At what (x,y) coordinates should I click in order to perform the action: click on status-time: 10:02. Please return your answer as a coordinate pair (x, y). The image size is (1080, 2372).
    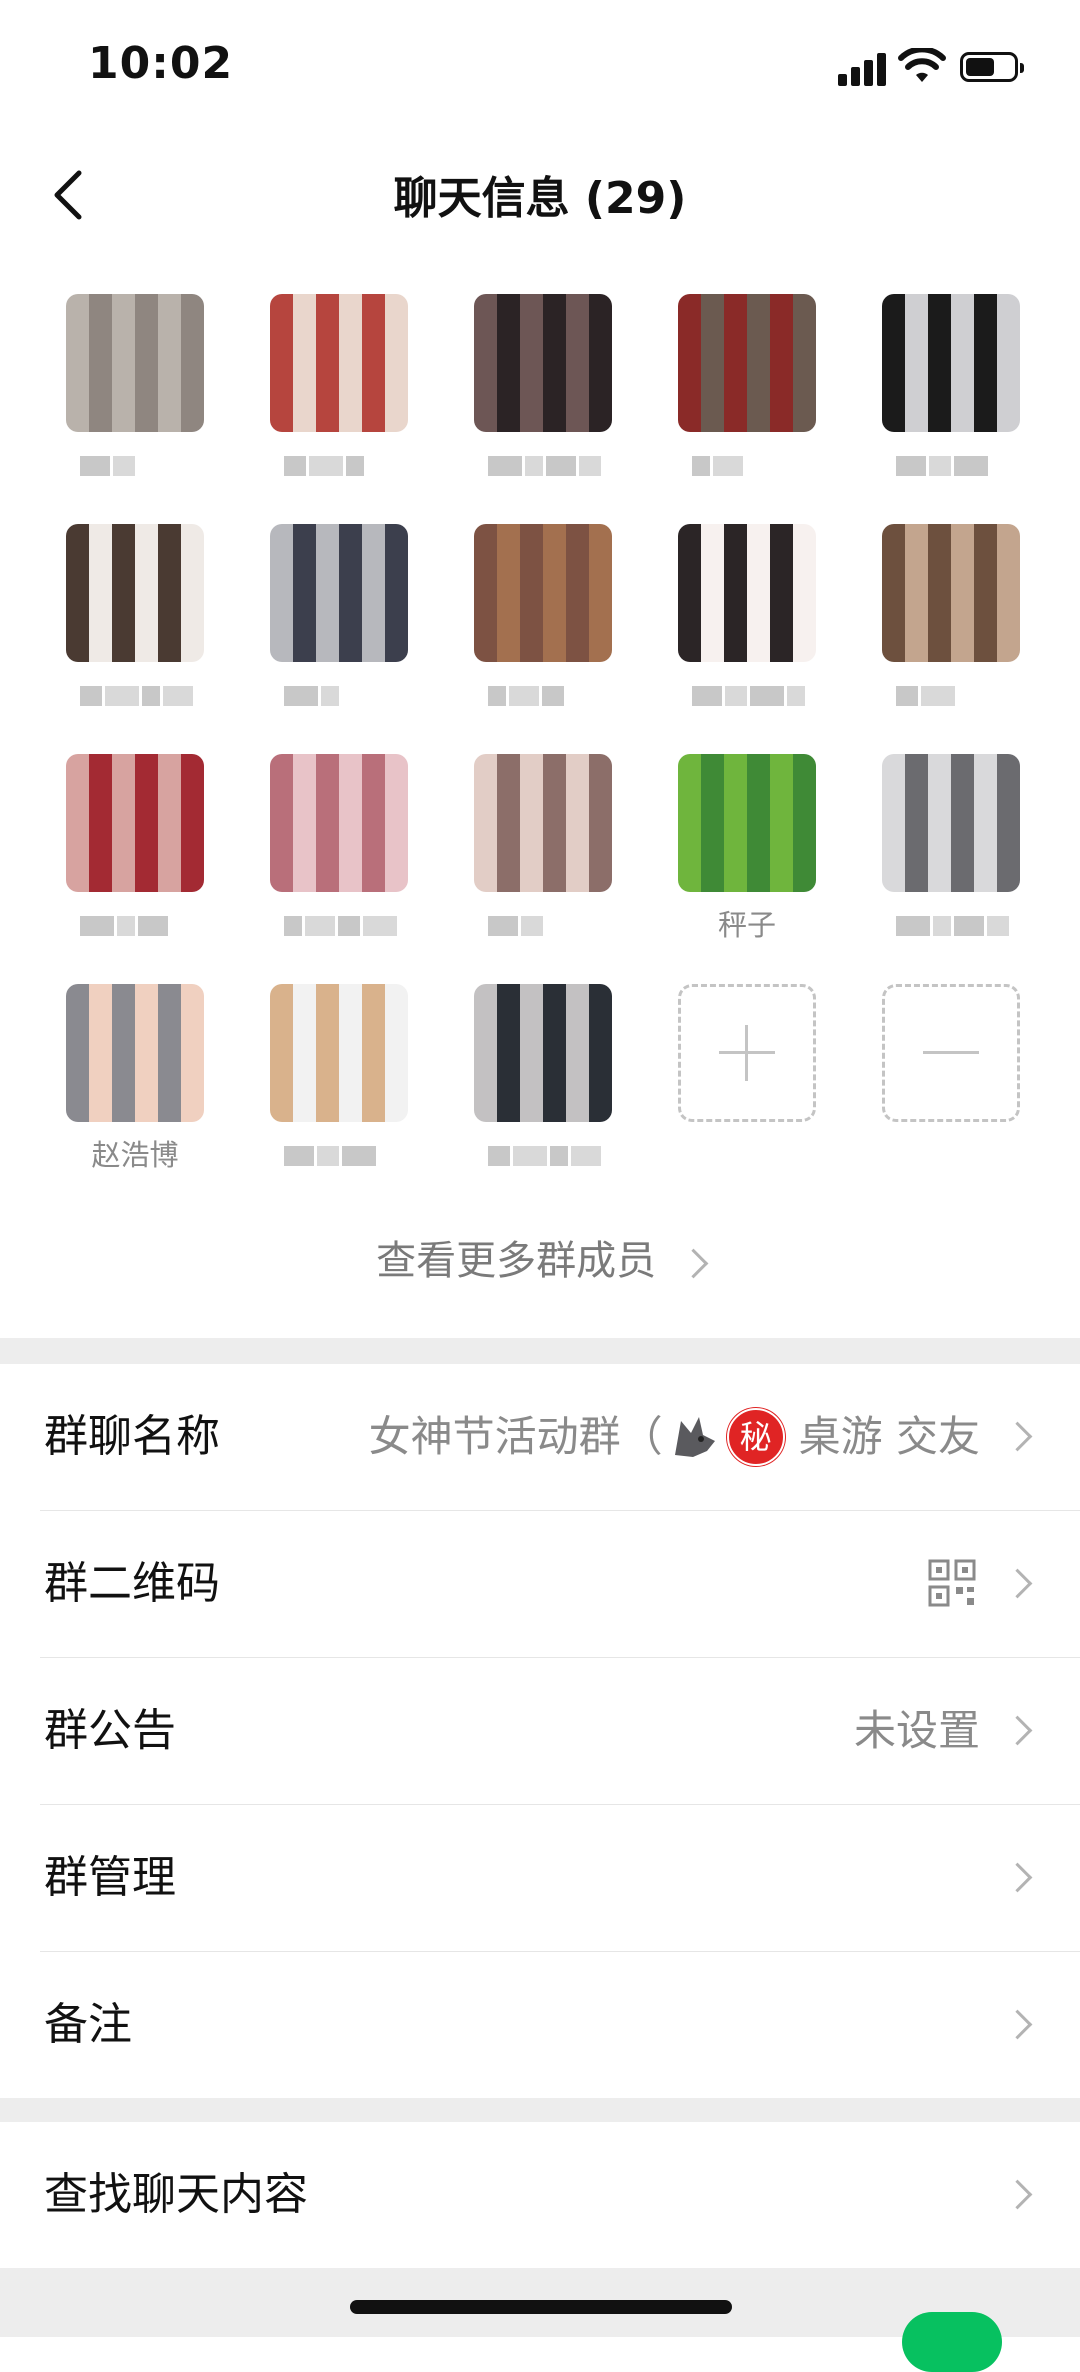
    Looking at the image, I should click on (161, 63).